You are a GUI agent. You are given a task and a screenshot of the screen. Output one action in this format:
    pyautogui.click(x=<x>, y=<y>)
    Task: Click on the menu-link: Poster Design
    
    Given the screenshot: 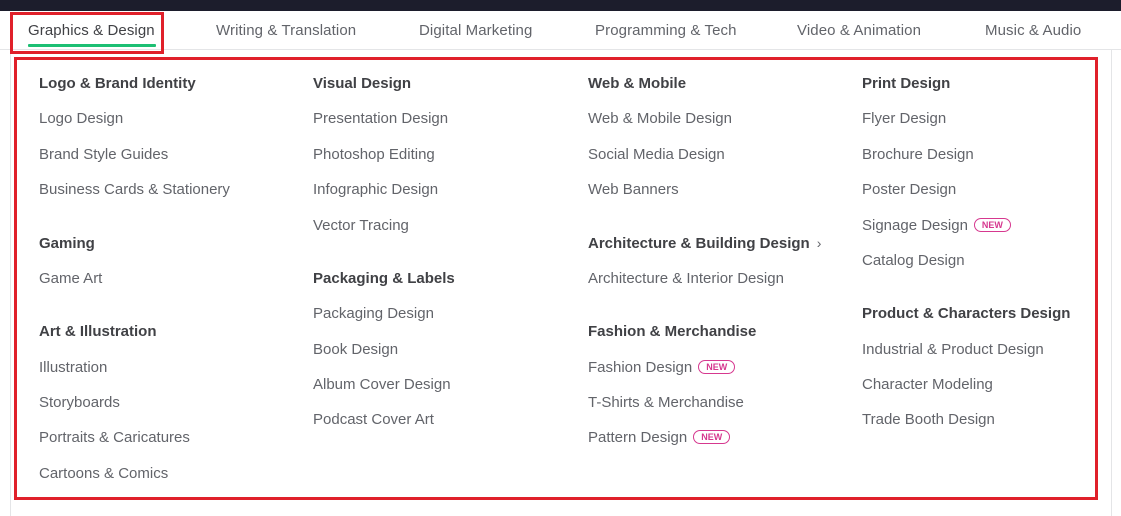 What is the action you would take?
    pyautogui.click(x=909, y=189)
    